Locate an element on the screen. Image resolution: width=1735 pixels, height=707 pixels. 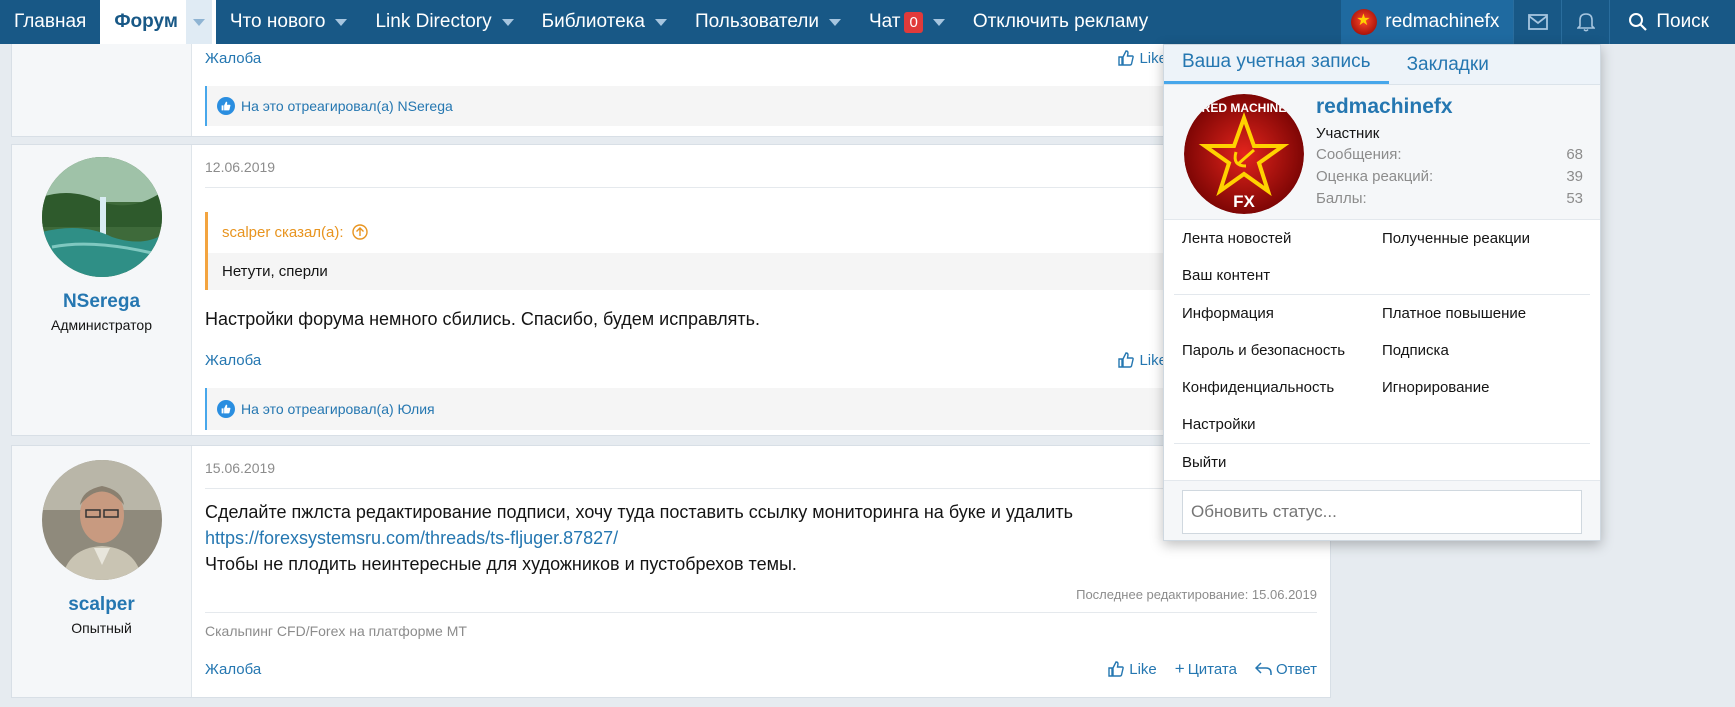
inbox-button is located at coordinates (1537, 22).